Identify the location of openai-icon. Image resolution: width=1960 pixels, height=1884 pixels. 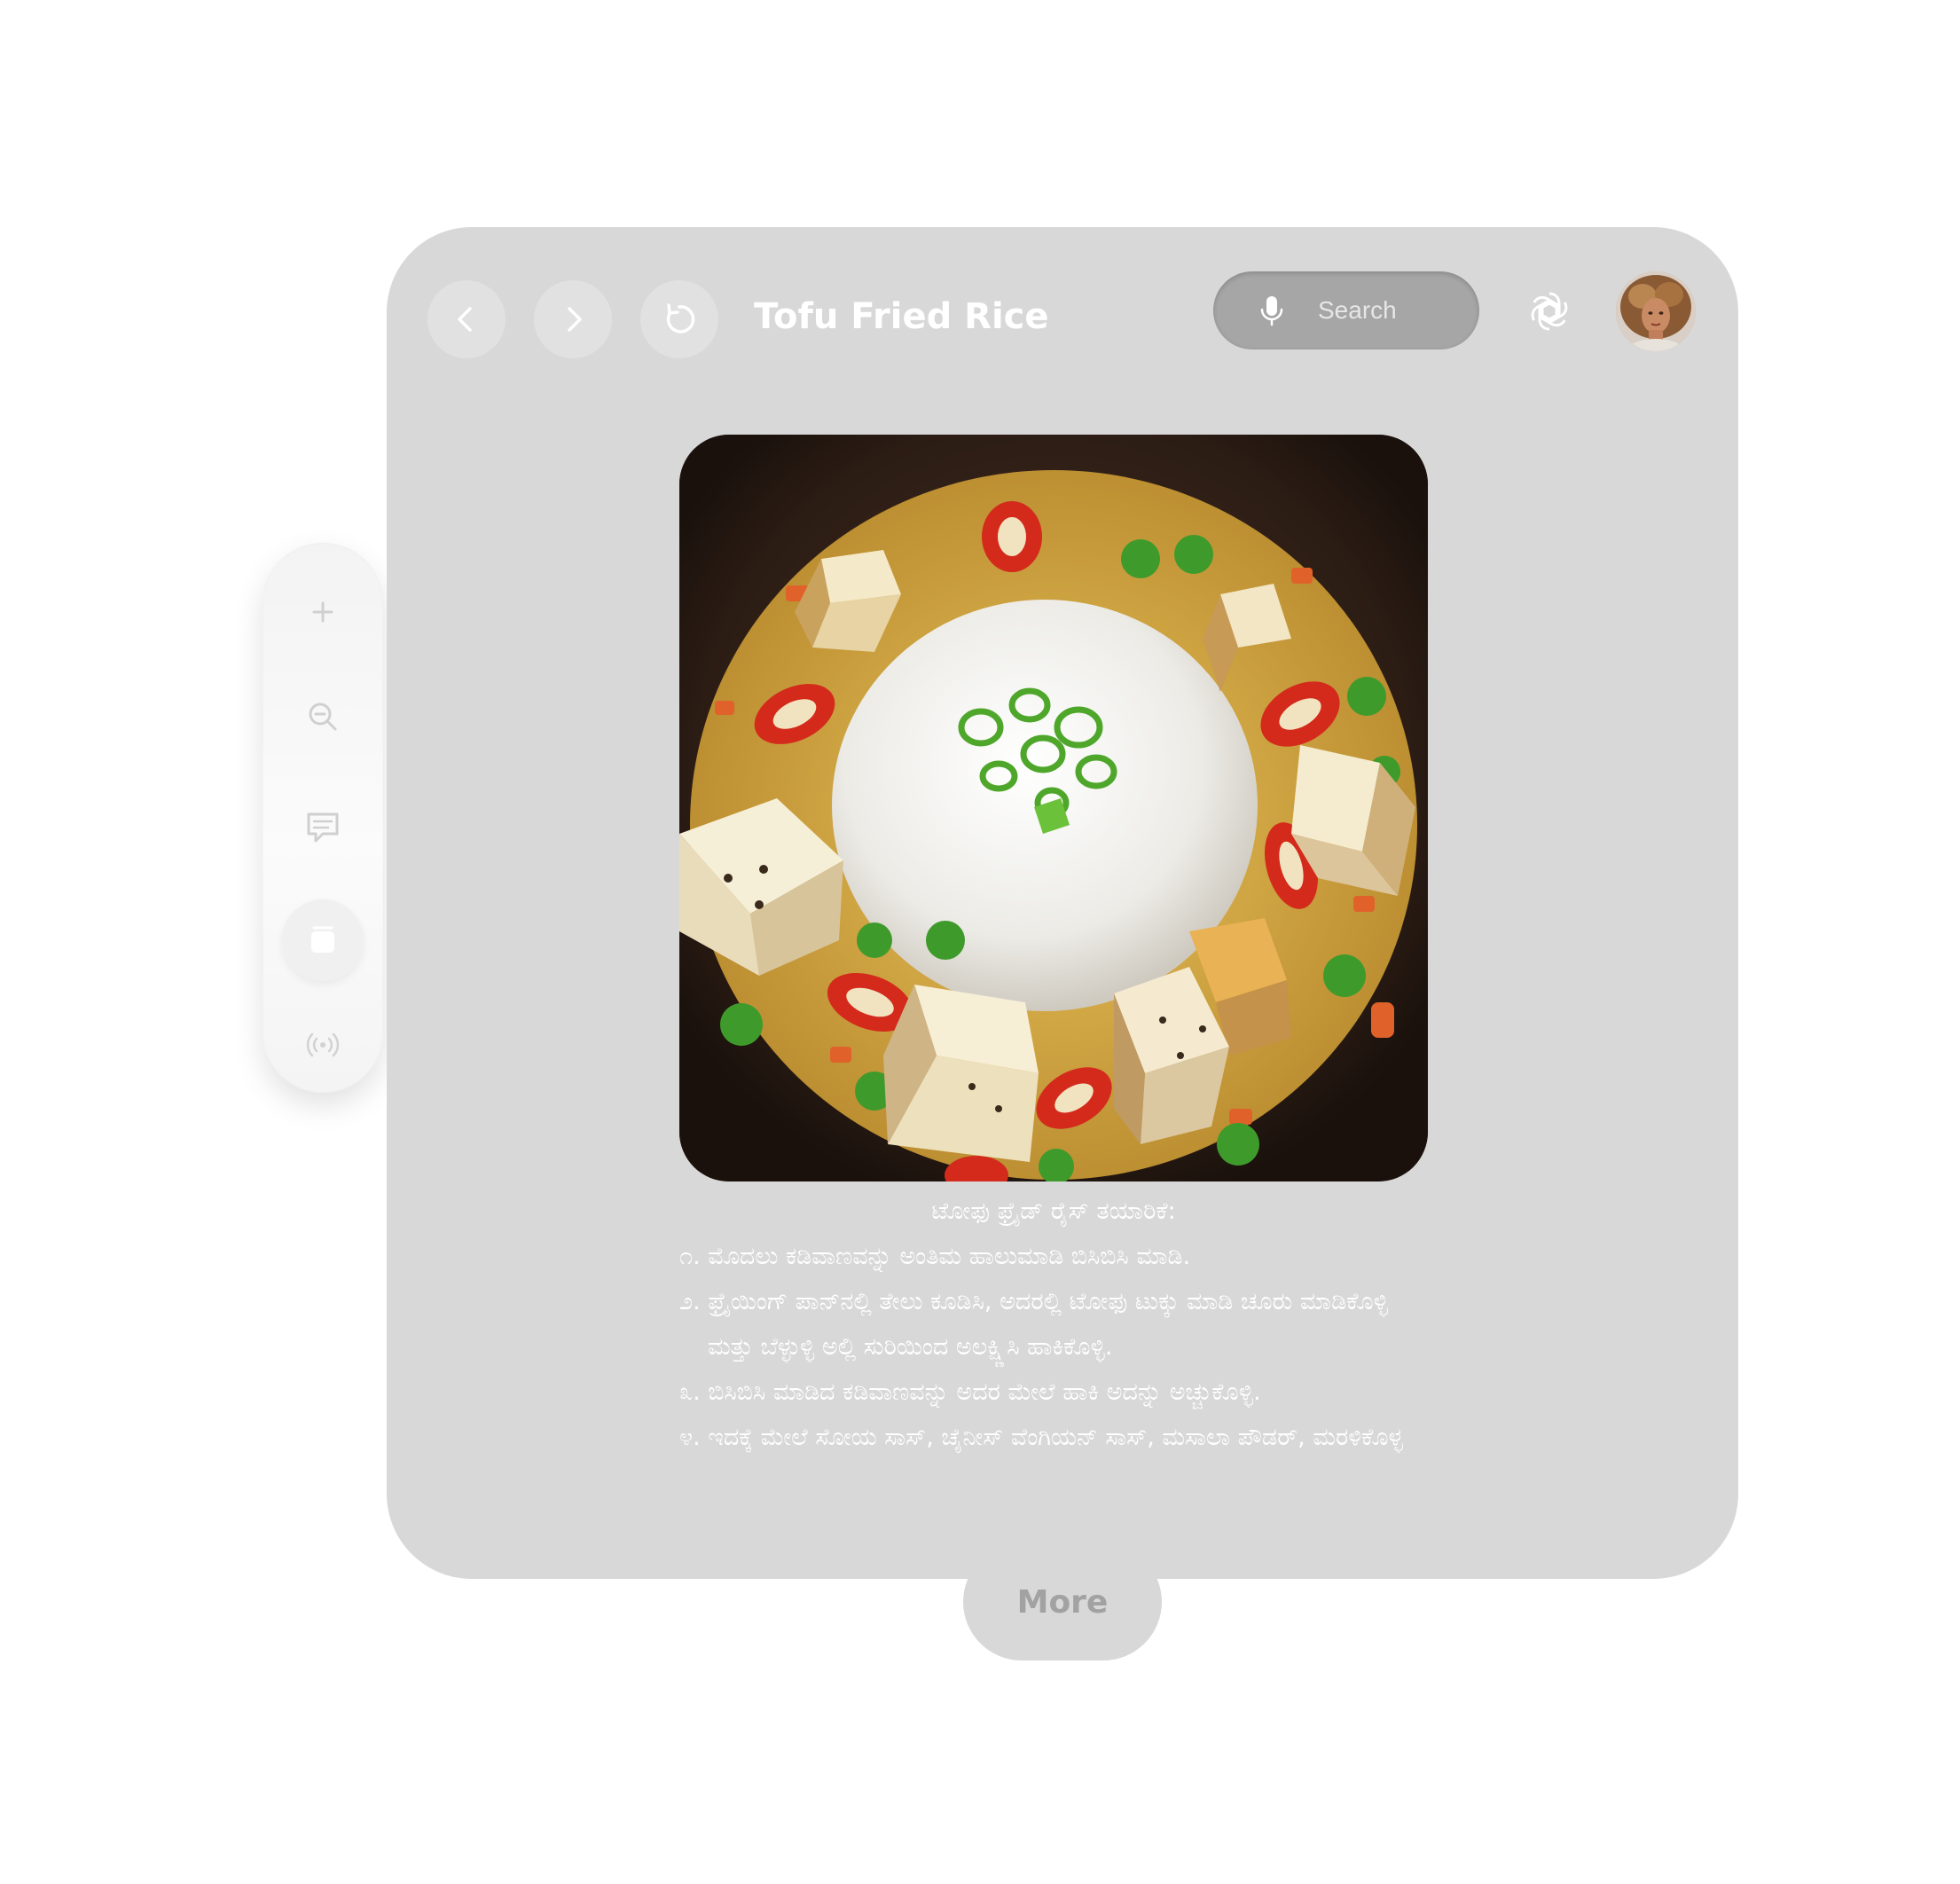
(1549, 311).